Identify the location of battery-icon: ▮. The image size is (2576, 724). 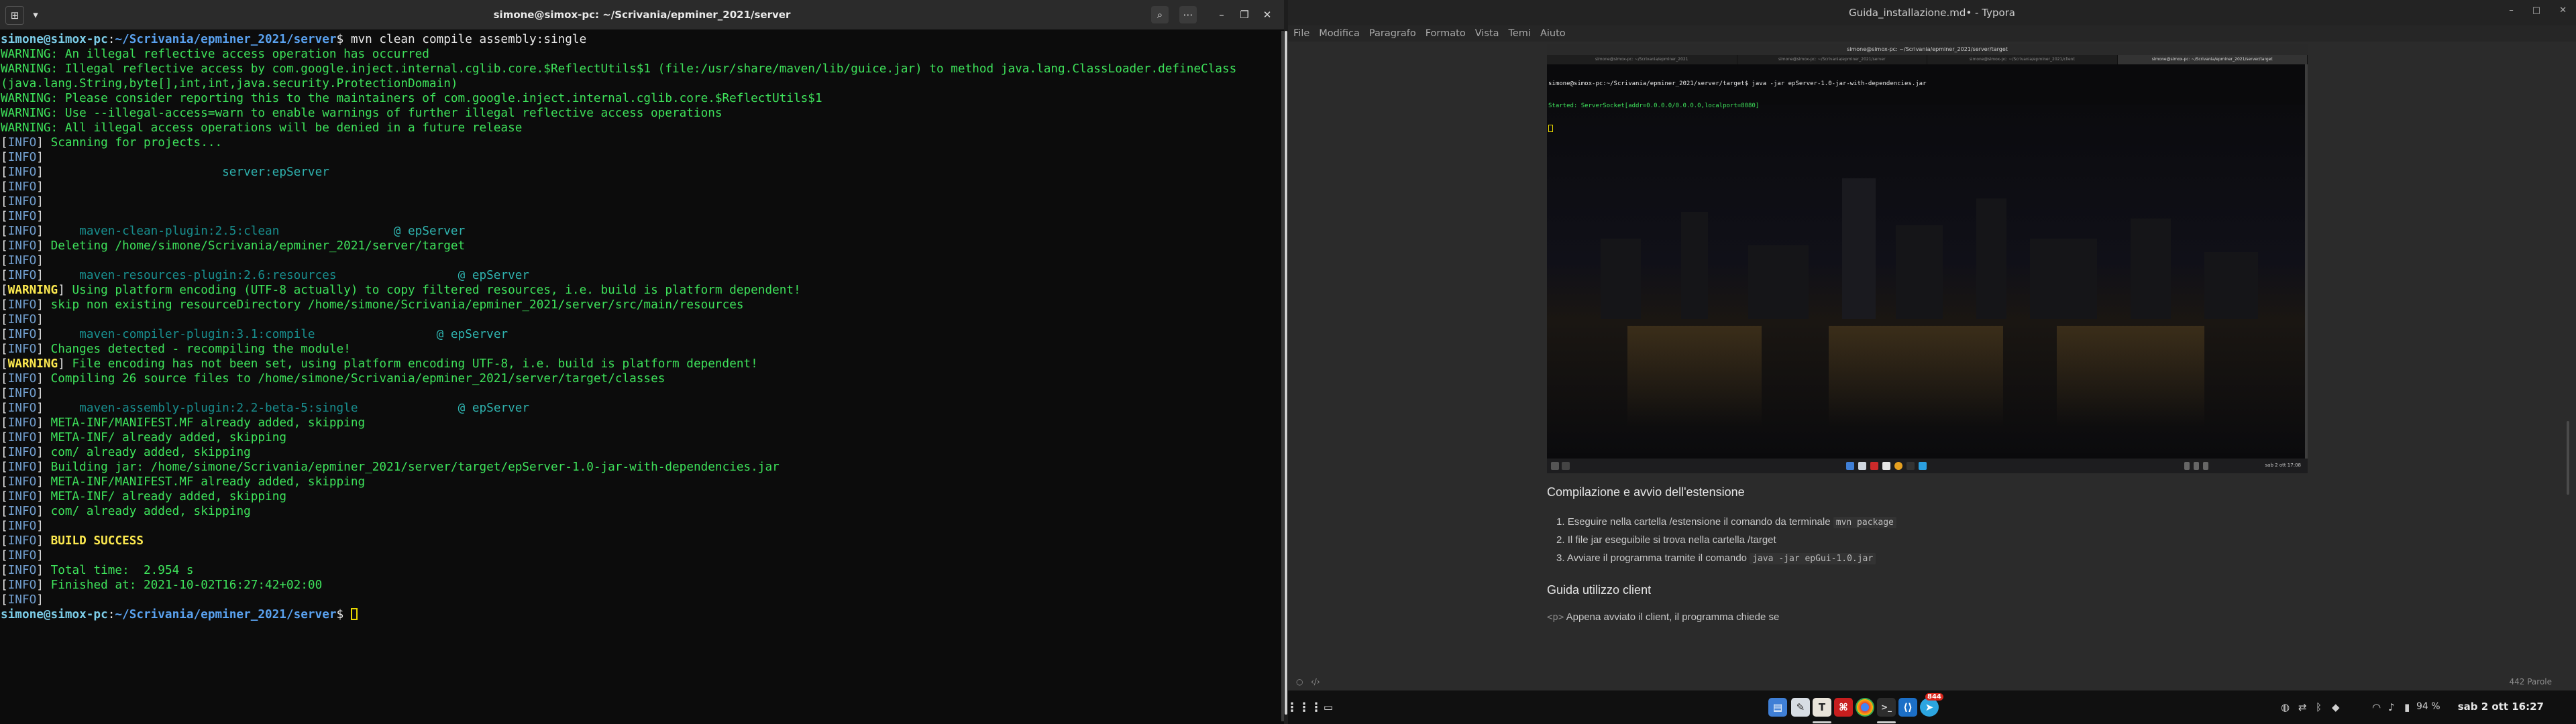
(2407, 707).